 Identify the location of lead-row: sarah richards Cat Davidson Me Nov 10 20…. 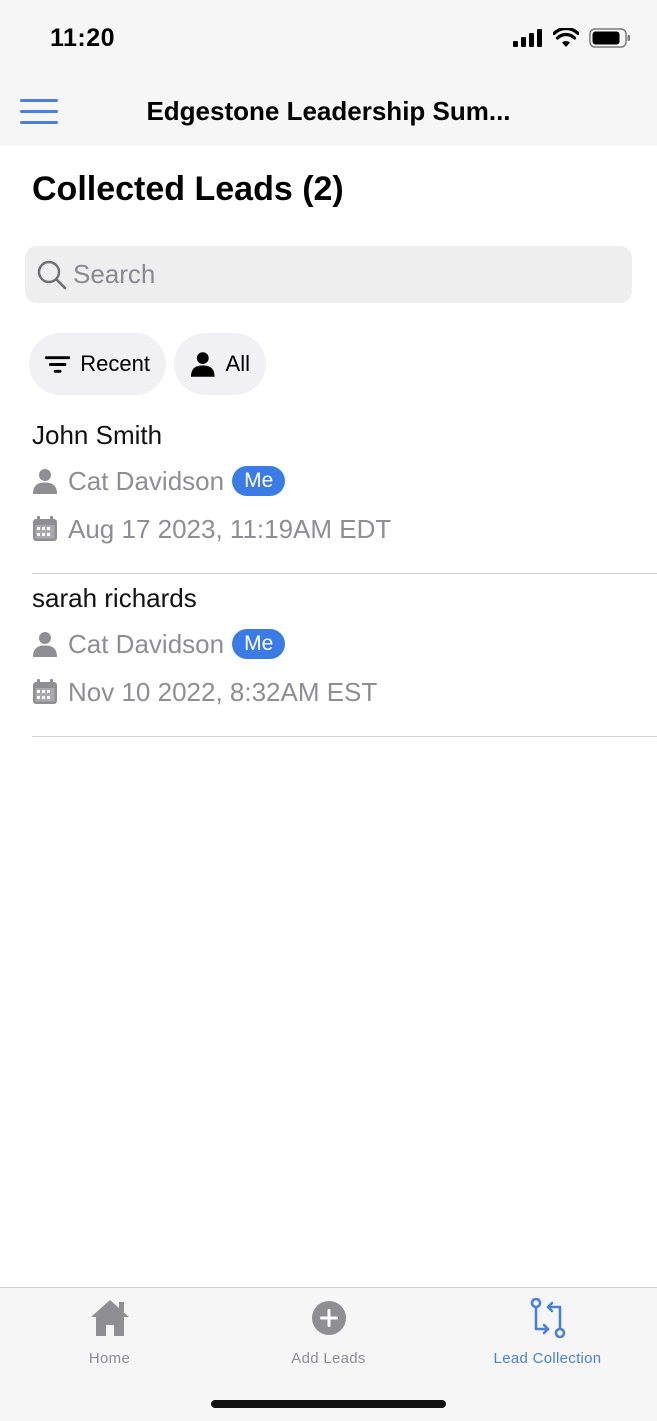
(344, 656).